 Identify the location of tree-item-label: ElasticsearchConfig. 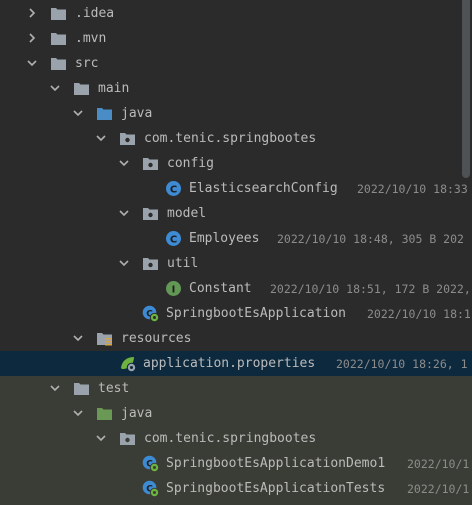
(263, 188).